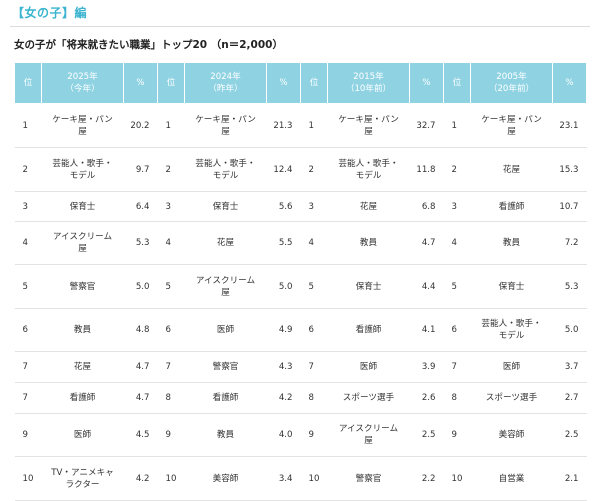  I want to click on header-pct-2015: %, so click(426, 83).